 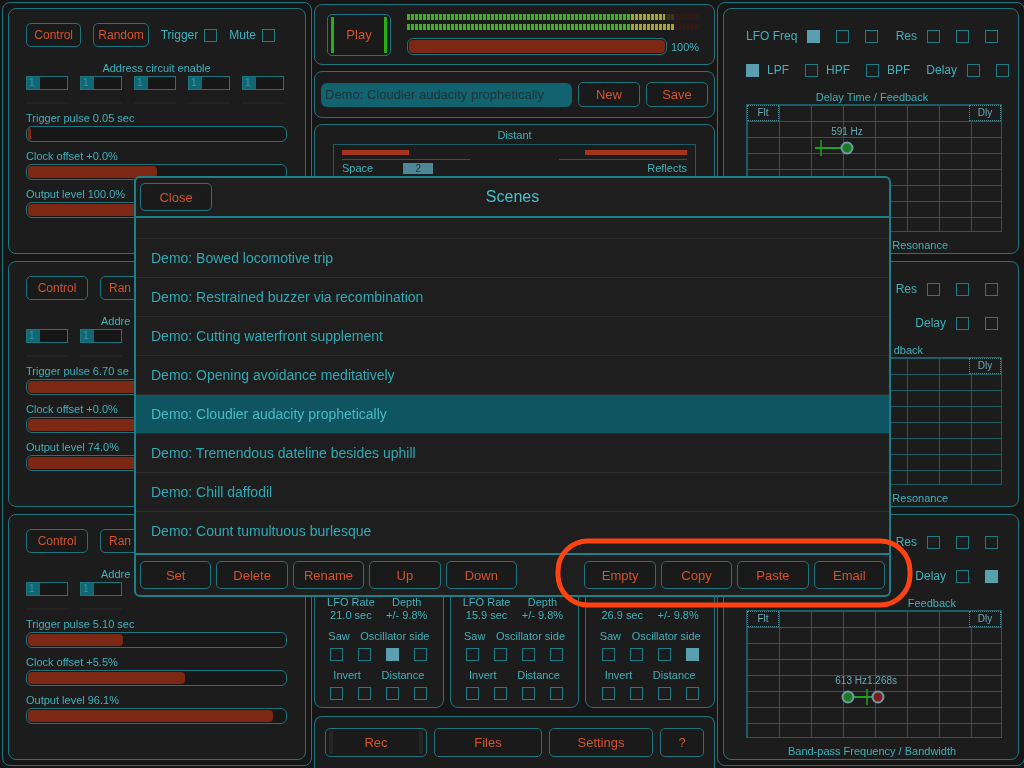 What do you see at coordinates (512, 335) in the screenshot?
I see `scene-item: Demo: Cutting waterfront supplement` at bounding box center [512, 335].